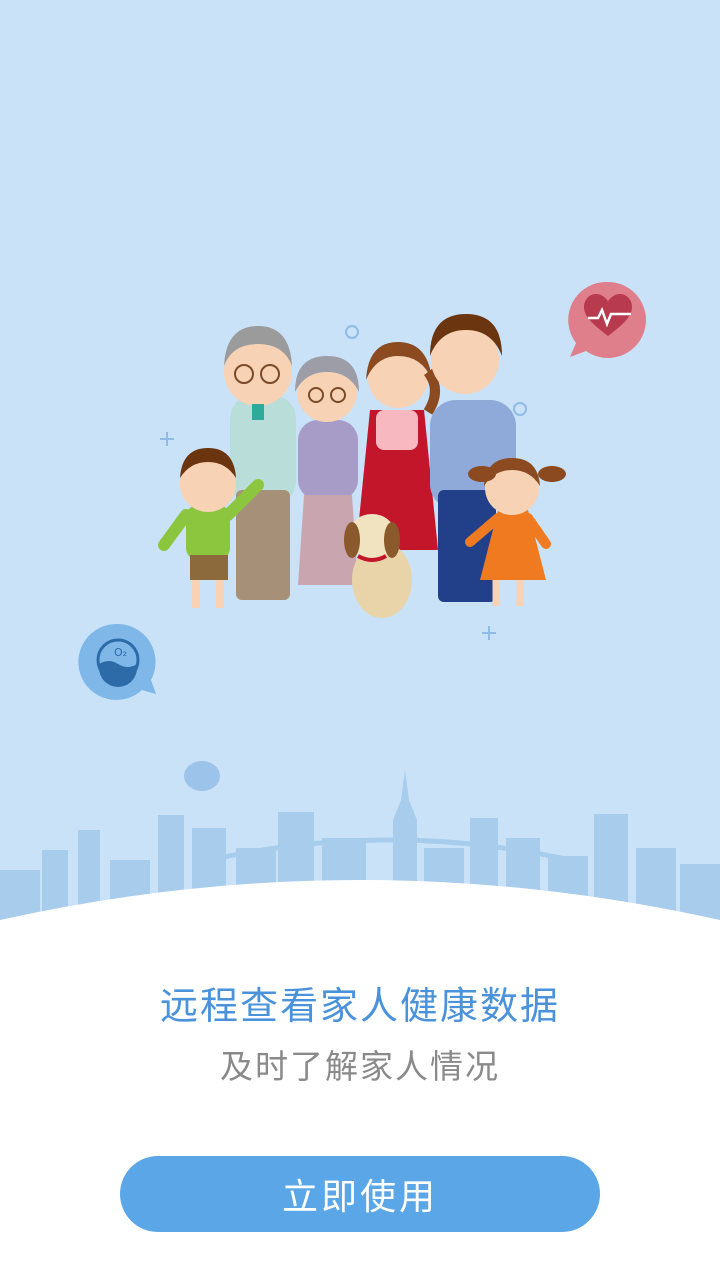  I want to click on floating-dot, so click(202, 776).